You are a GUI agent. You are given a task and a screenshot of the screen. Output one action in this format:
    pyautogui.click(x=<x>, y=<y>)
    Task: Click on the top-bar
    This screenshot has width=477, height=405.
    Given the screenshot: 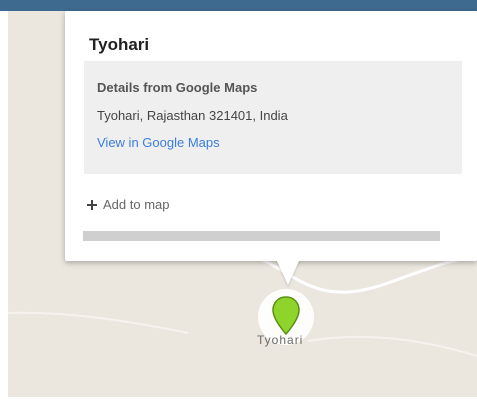 What is the action you would take?
    pyautogui.click(x=238, y=5)
    